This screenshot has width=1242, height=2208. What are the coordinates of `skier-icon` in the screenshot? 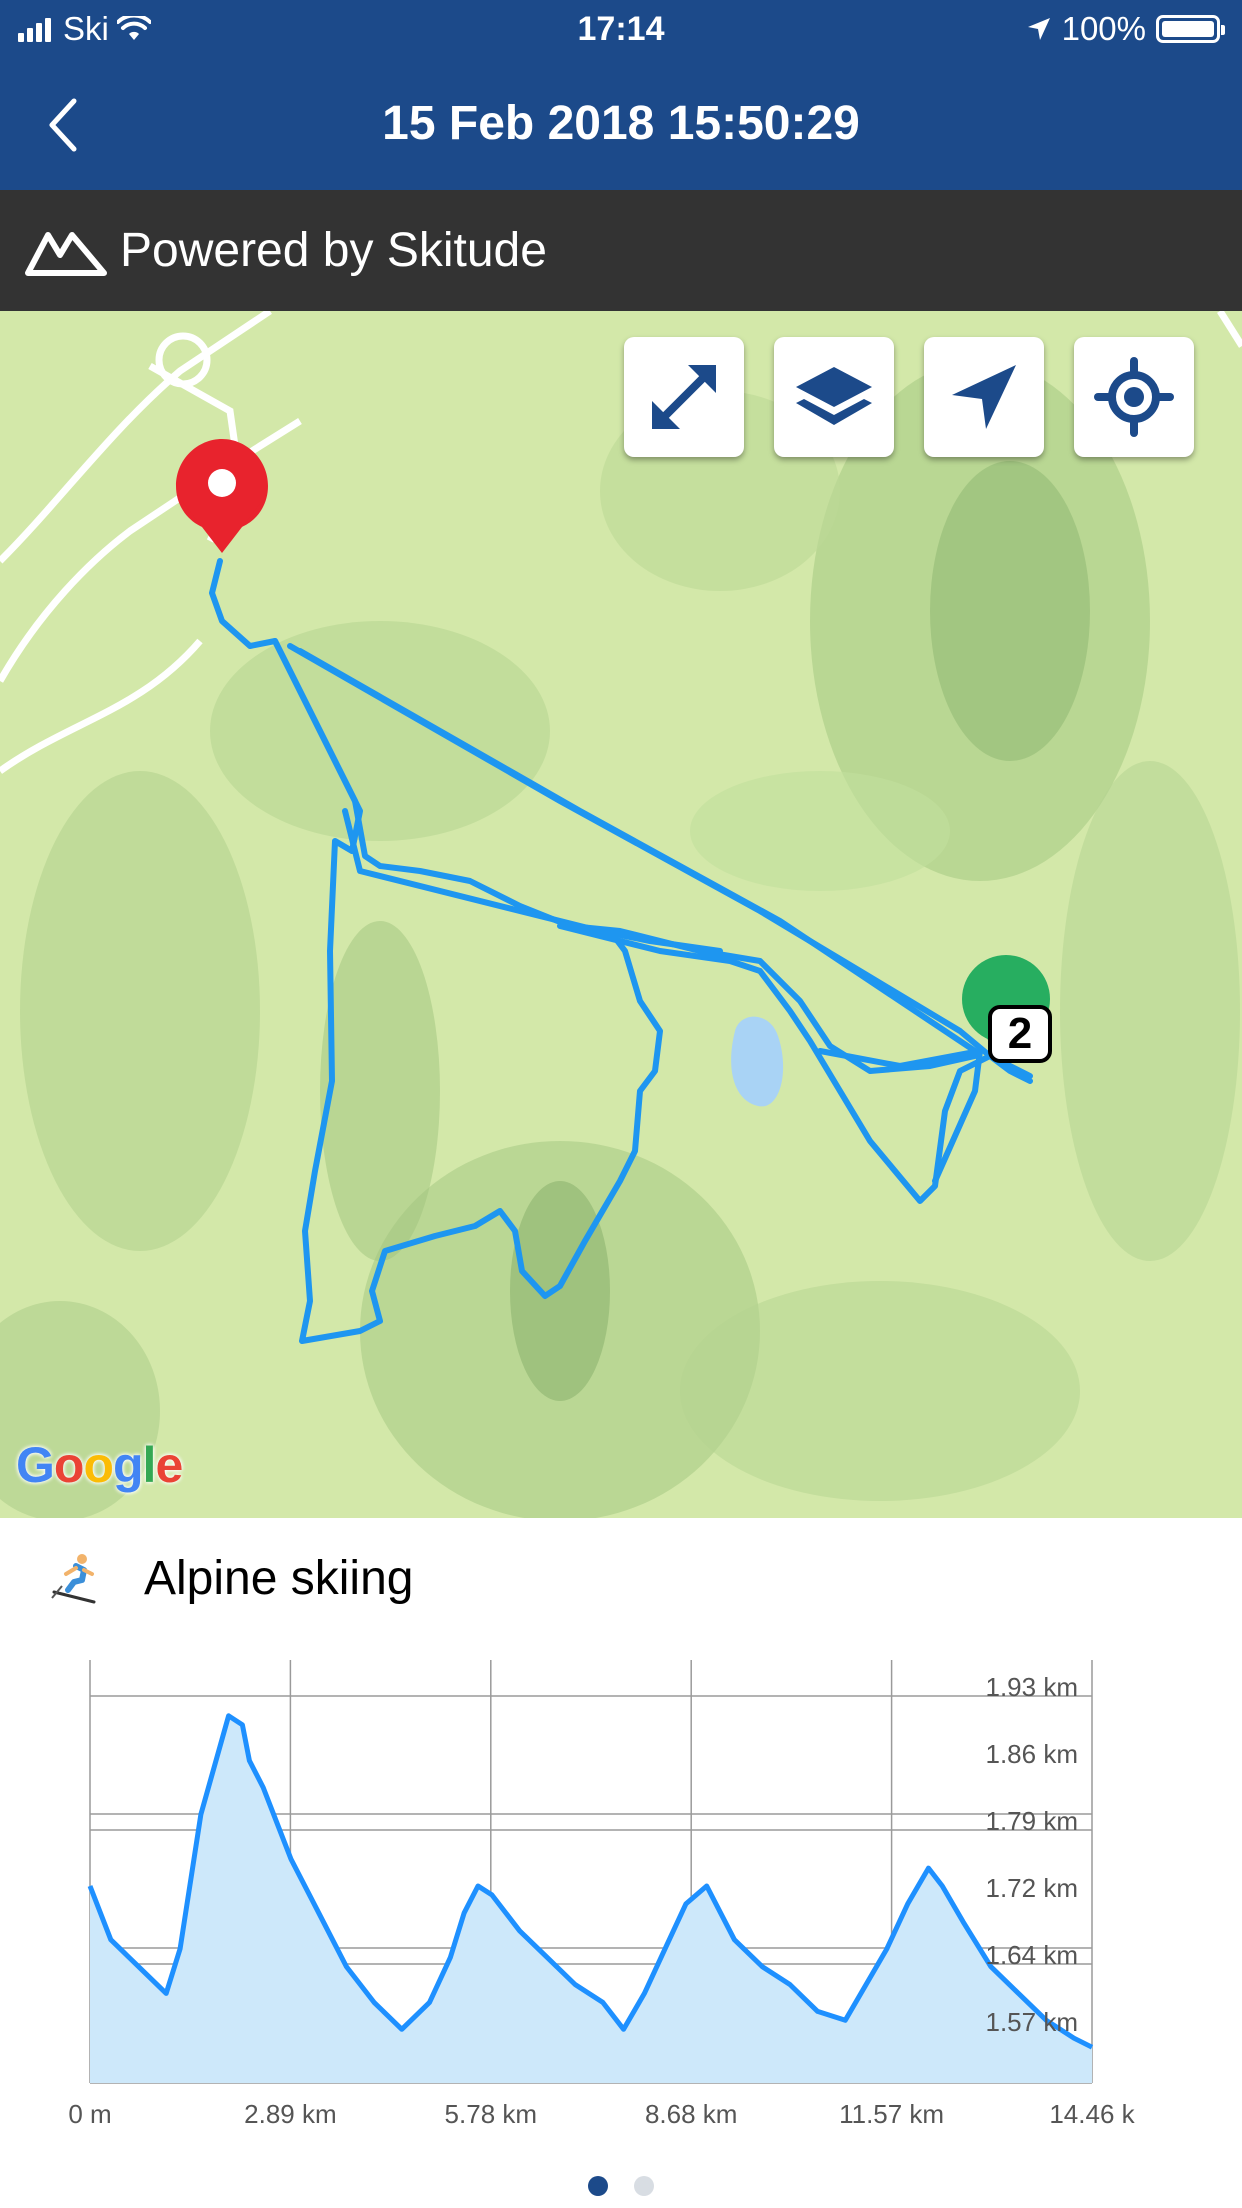 It's located at (73, 1579).